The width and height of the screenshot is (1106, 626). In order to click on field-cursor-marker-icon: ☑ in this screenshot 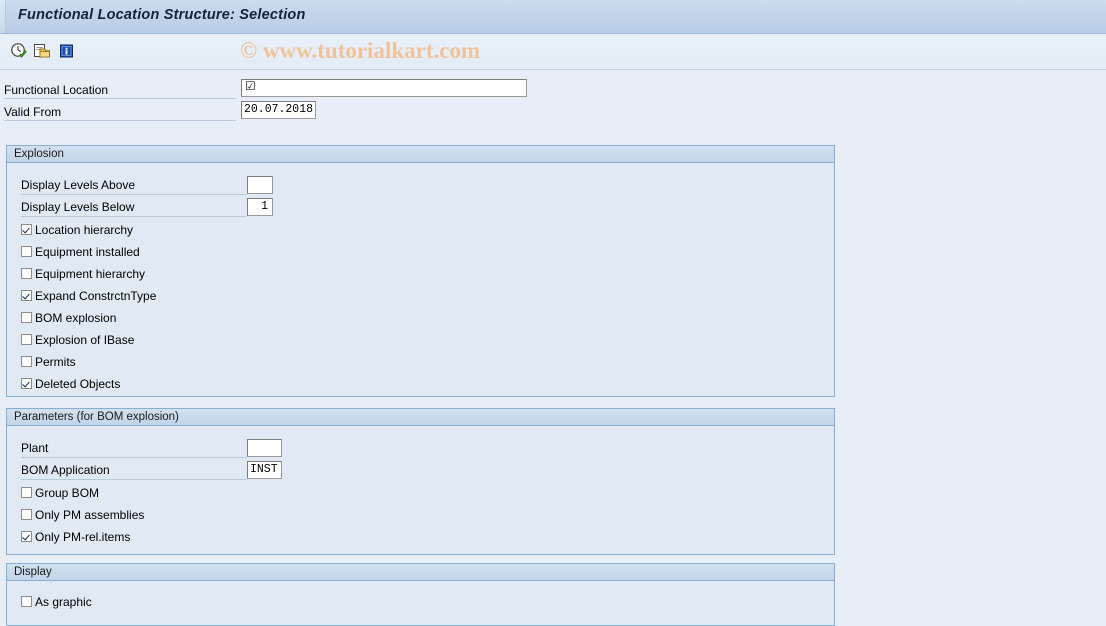, I will do `click(250, 86)`.